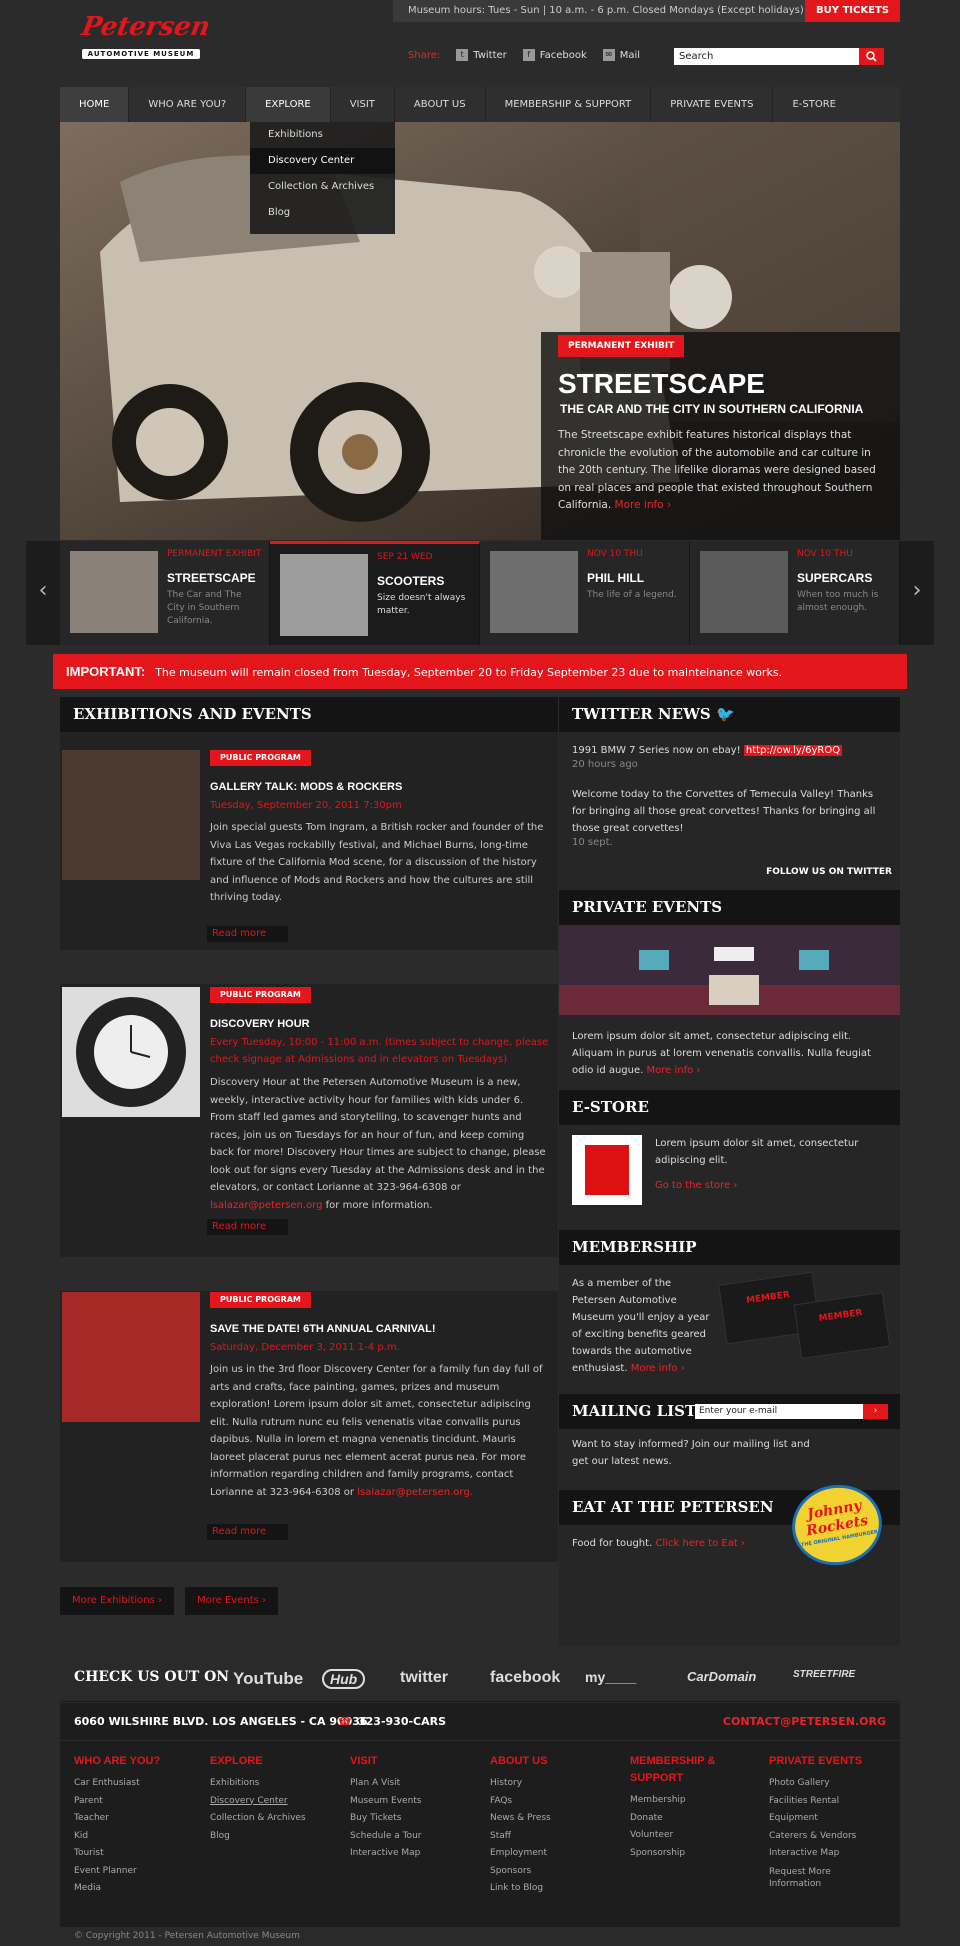 Image resolution: width=960 pixels, height=1946 pixels. I want to click on myspace-logo: my____, so click(610, 1677).